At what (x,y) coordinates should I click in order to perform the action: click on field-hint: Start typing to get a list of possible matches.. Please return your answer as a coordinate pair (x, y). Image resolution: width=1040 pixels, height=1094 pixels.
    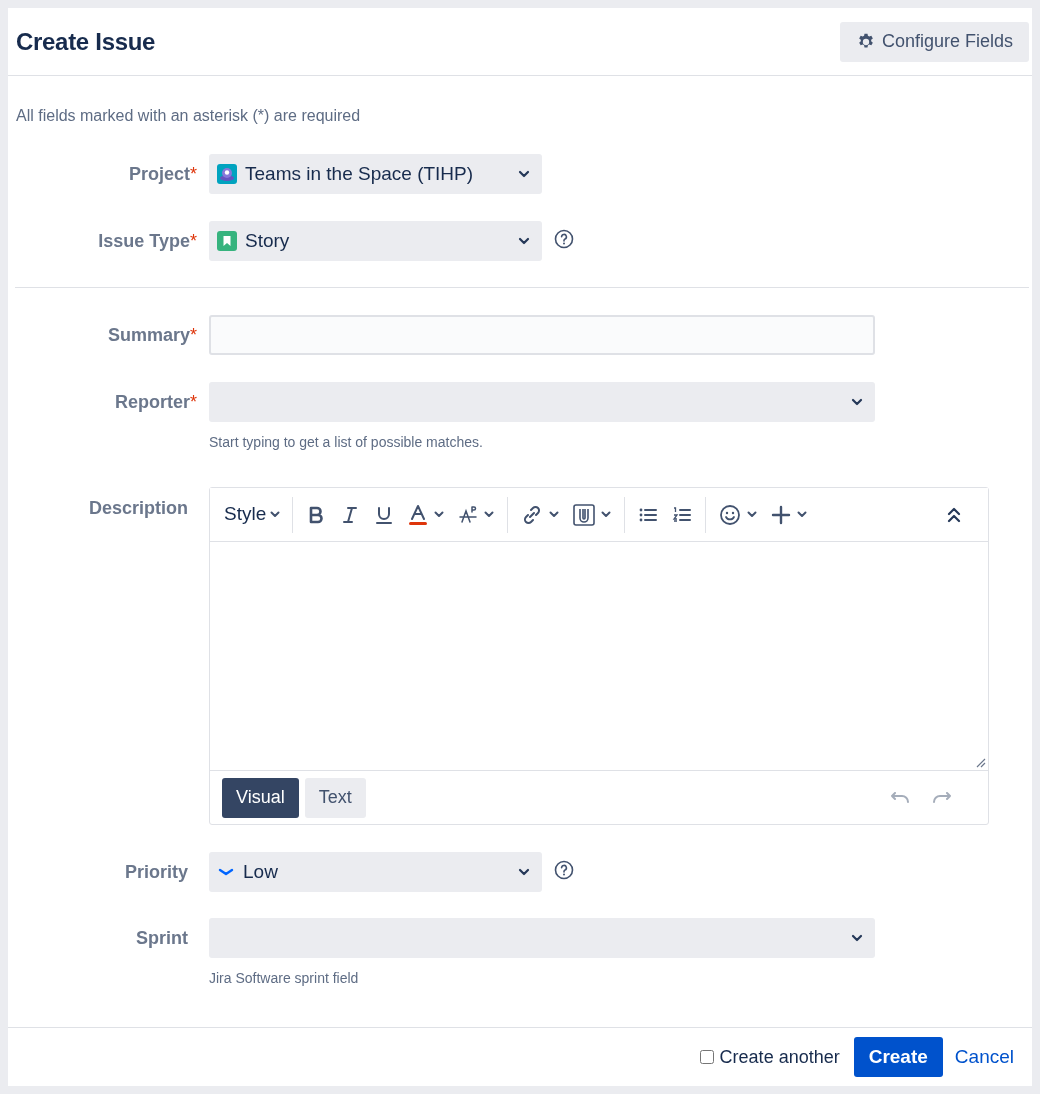
    Looking at the image, I should click on (346, 442).